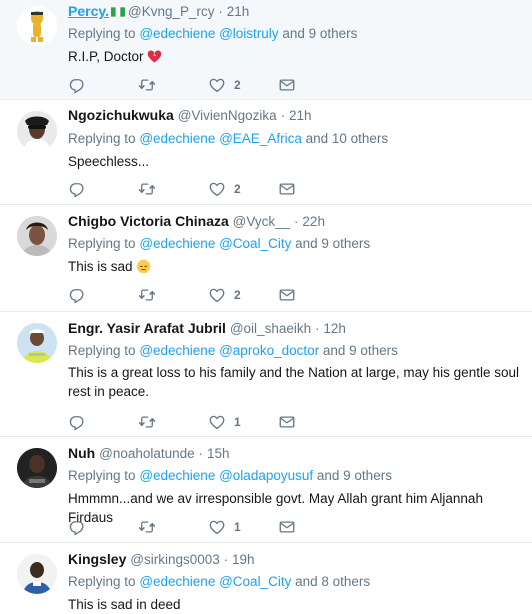 The height and width of the screenshot is (614, 532). Describe the element at coordinates (88, 11) in the screenshot. I see `display-name: Percy.` at that location.